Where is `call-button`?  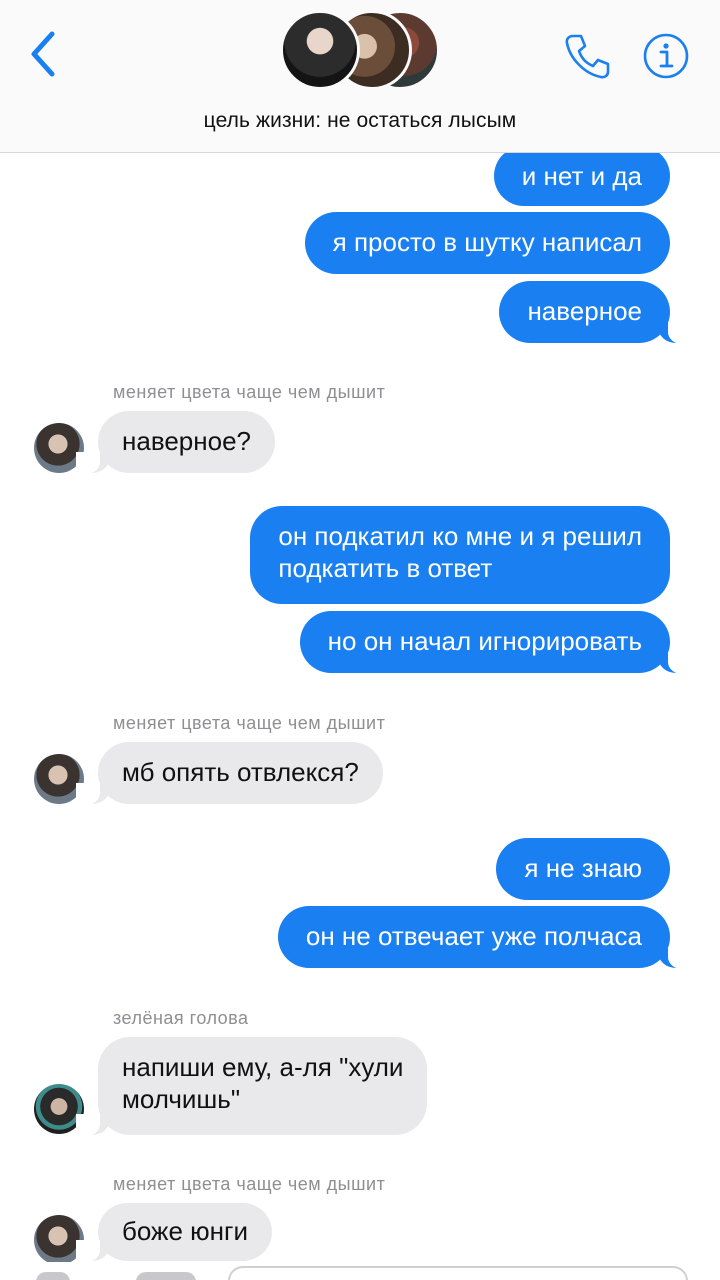
call-button is located at coordinates (587, 56).